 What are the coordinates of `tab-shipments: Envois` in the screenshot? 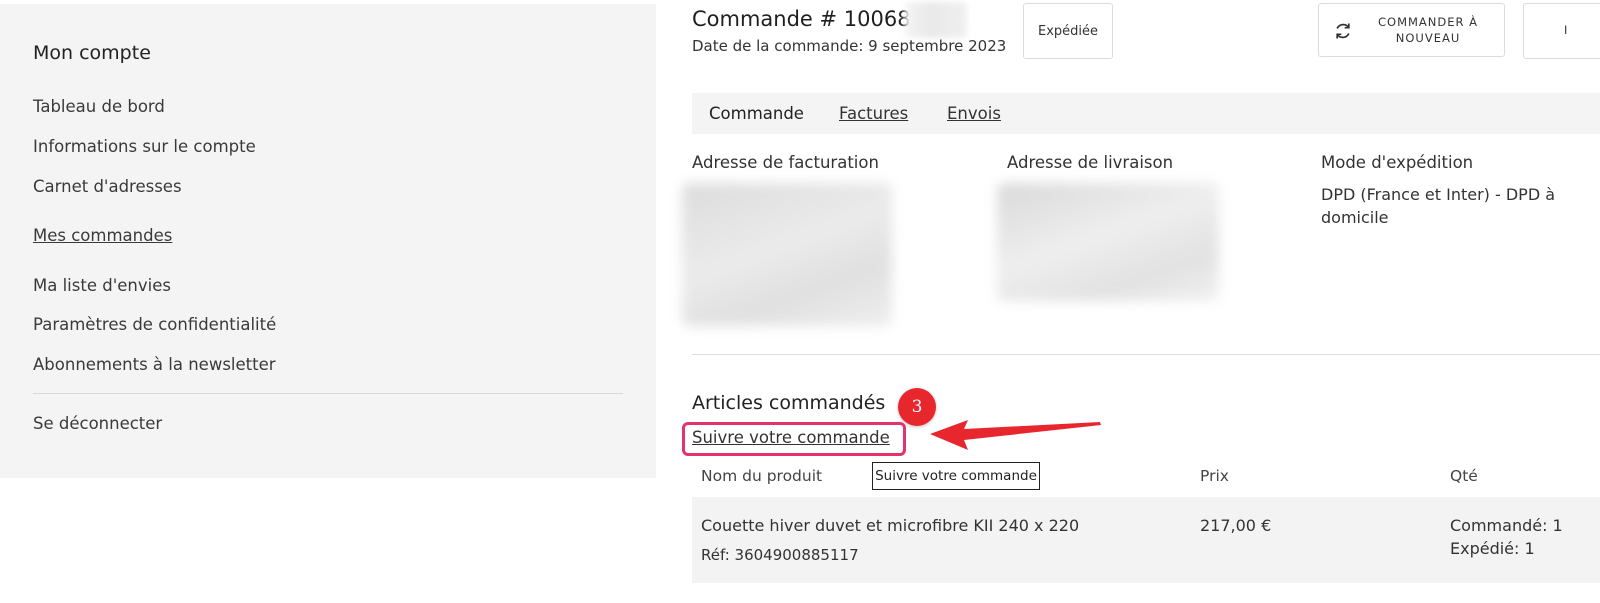 It's located at (974, 113).